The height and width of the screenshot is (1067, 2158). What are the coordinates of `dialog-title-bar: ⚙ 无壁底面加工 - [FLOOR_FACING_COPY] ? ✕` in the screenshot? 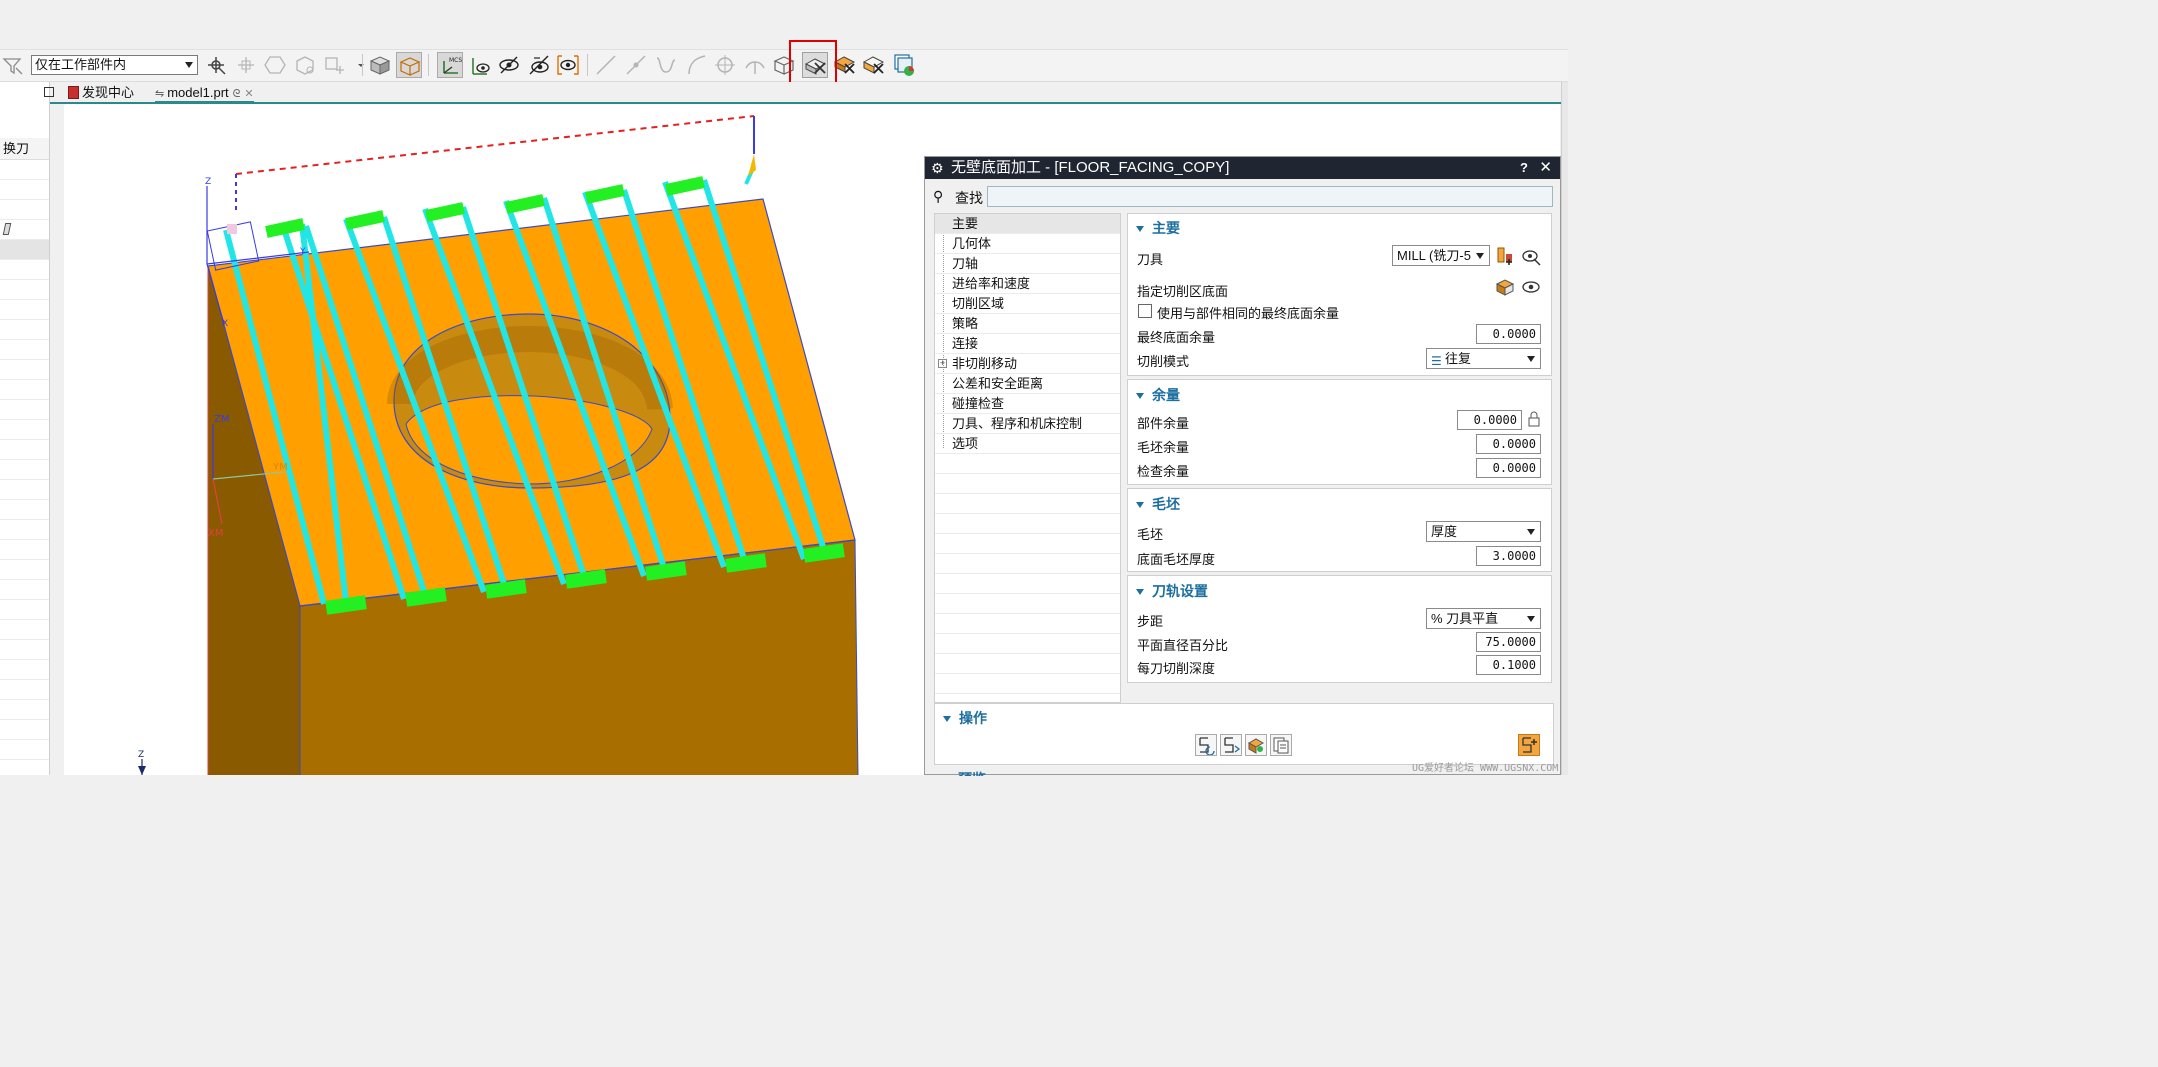 It's located at (1242, 168).